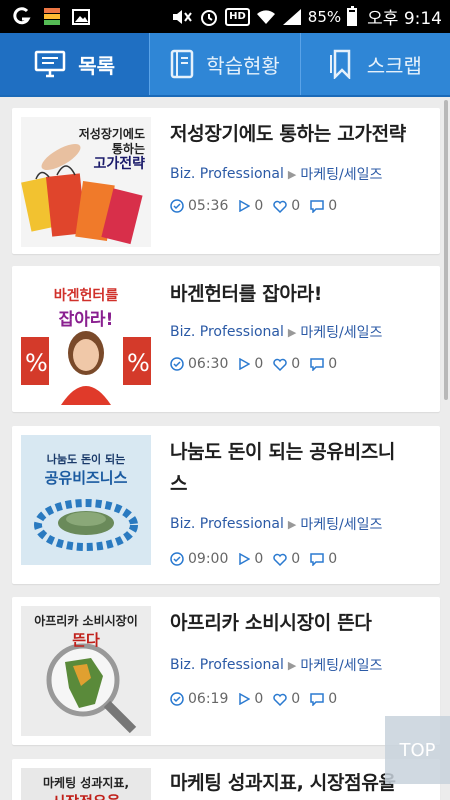  What do you see at coordinates (179, 484) in the screenshot?
I see `lecture-title-line: 스` at bounding box center [179, 484].